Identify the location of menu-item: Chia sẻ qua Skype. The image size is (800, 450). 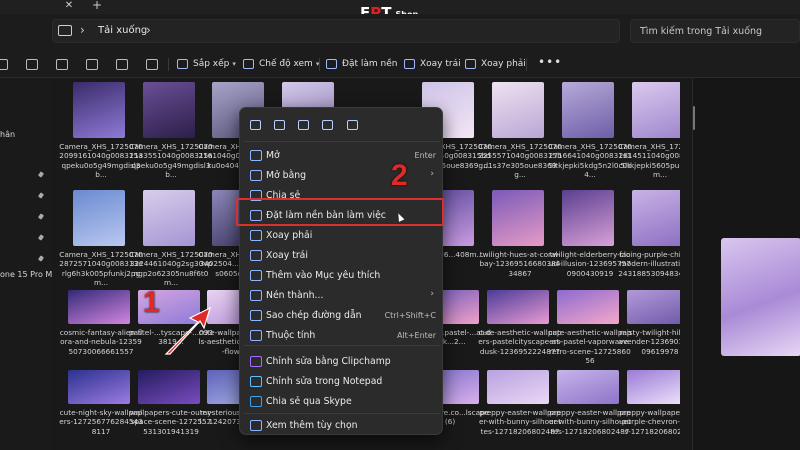
(342, 402).